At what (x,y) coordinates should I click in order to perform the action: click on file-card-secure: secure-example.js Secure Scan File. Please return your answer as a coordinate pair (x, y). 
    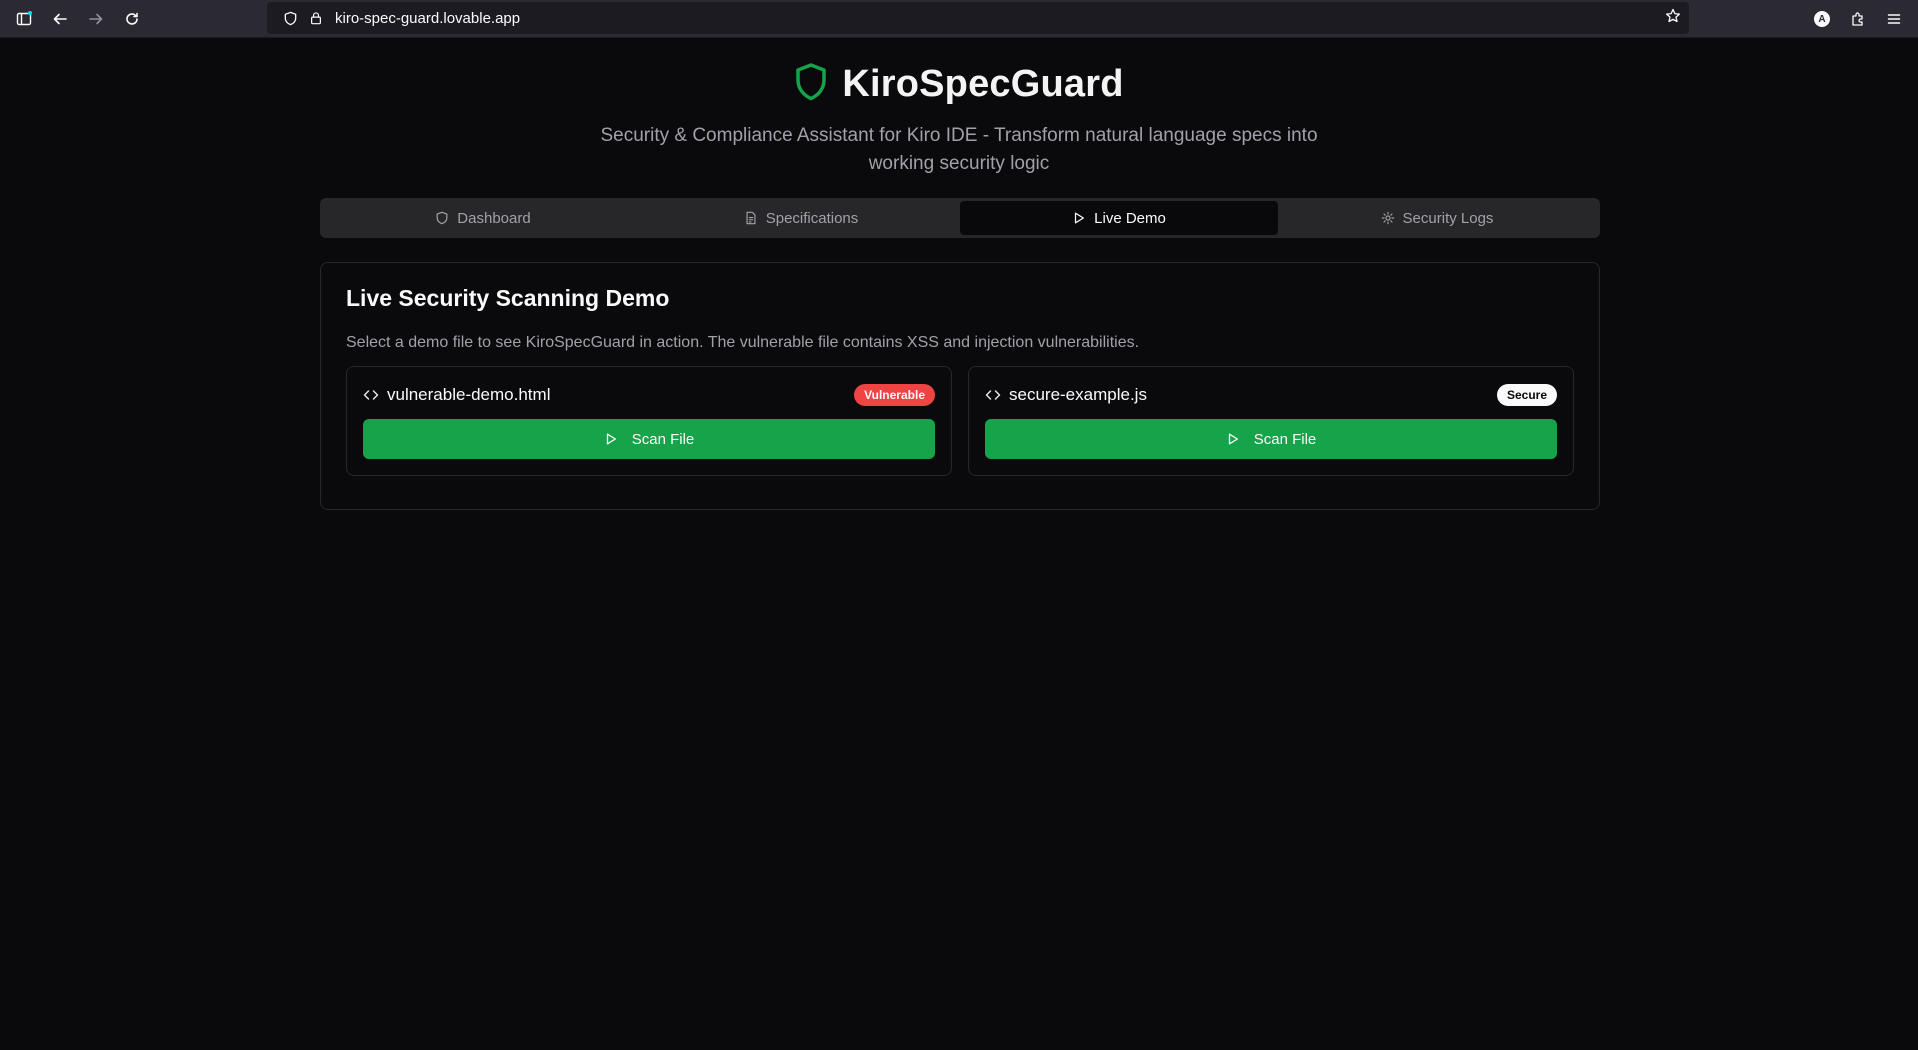
    Looking at the image, I should click on (1271, 421).